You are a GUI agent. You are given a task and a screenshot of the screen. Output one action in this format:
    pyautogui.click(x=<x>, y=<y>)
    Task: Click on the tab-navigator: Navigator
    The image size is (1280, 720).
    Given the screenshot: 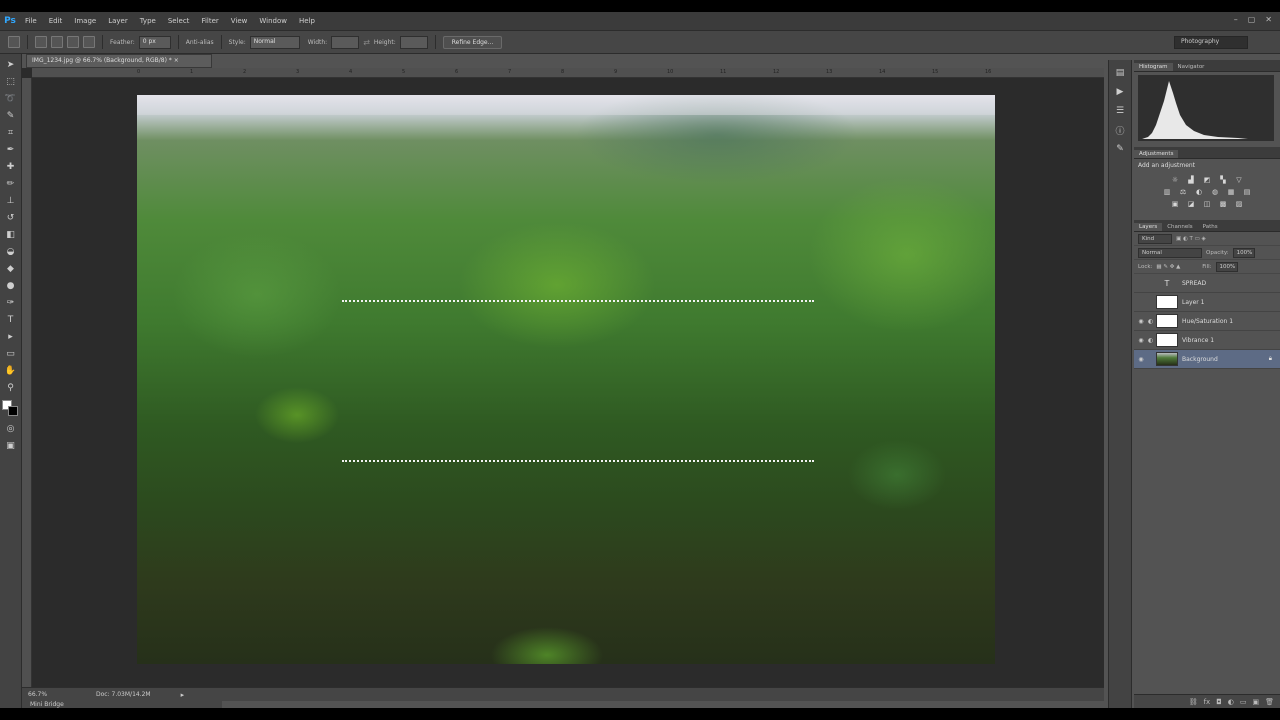 What is the action you would take?
    pyautogui.click(x=1191, y=67)
    